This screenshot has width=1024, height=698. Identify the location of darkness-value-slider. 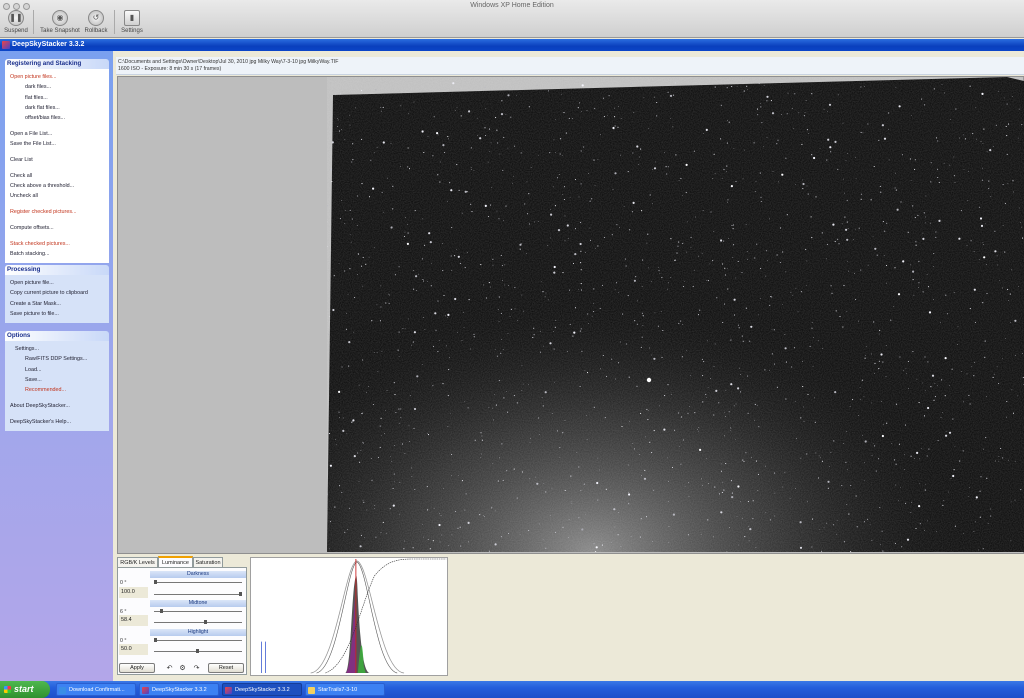
(198, 594).